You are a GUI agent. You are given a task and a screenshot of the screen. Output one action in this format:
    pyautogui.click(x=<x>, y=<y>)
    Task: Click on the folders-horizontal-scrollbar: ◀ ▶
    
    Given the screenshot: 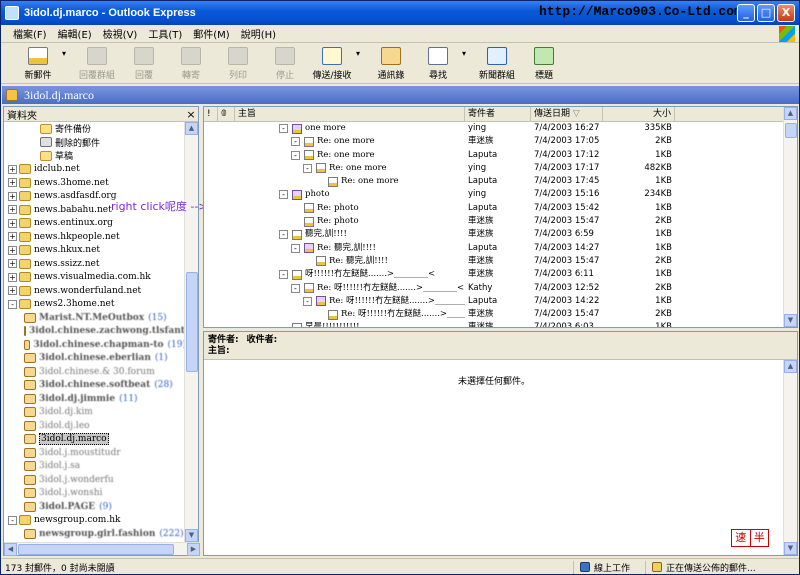 What is the action you would take?
    pyautogui.click(x=102, y=549)
    